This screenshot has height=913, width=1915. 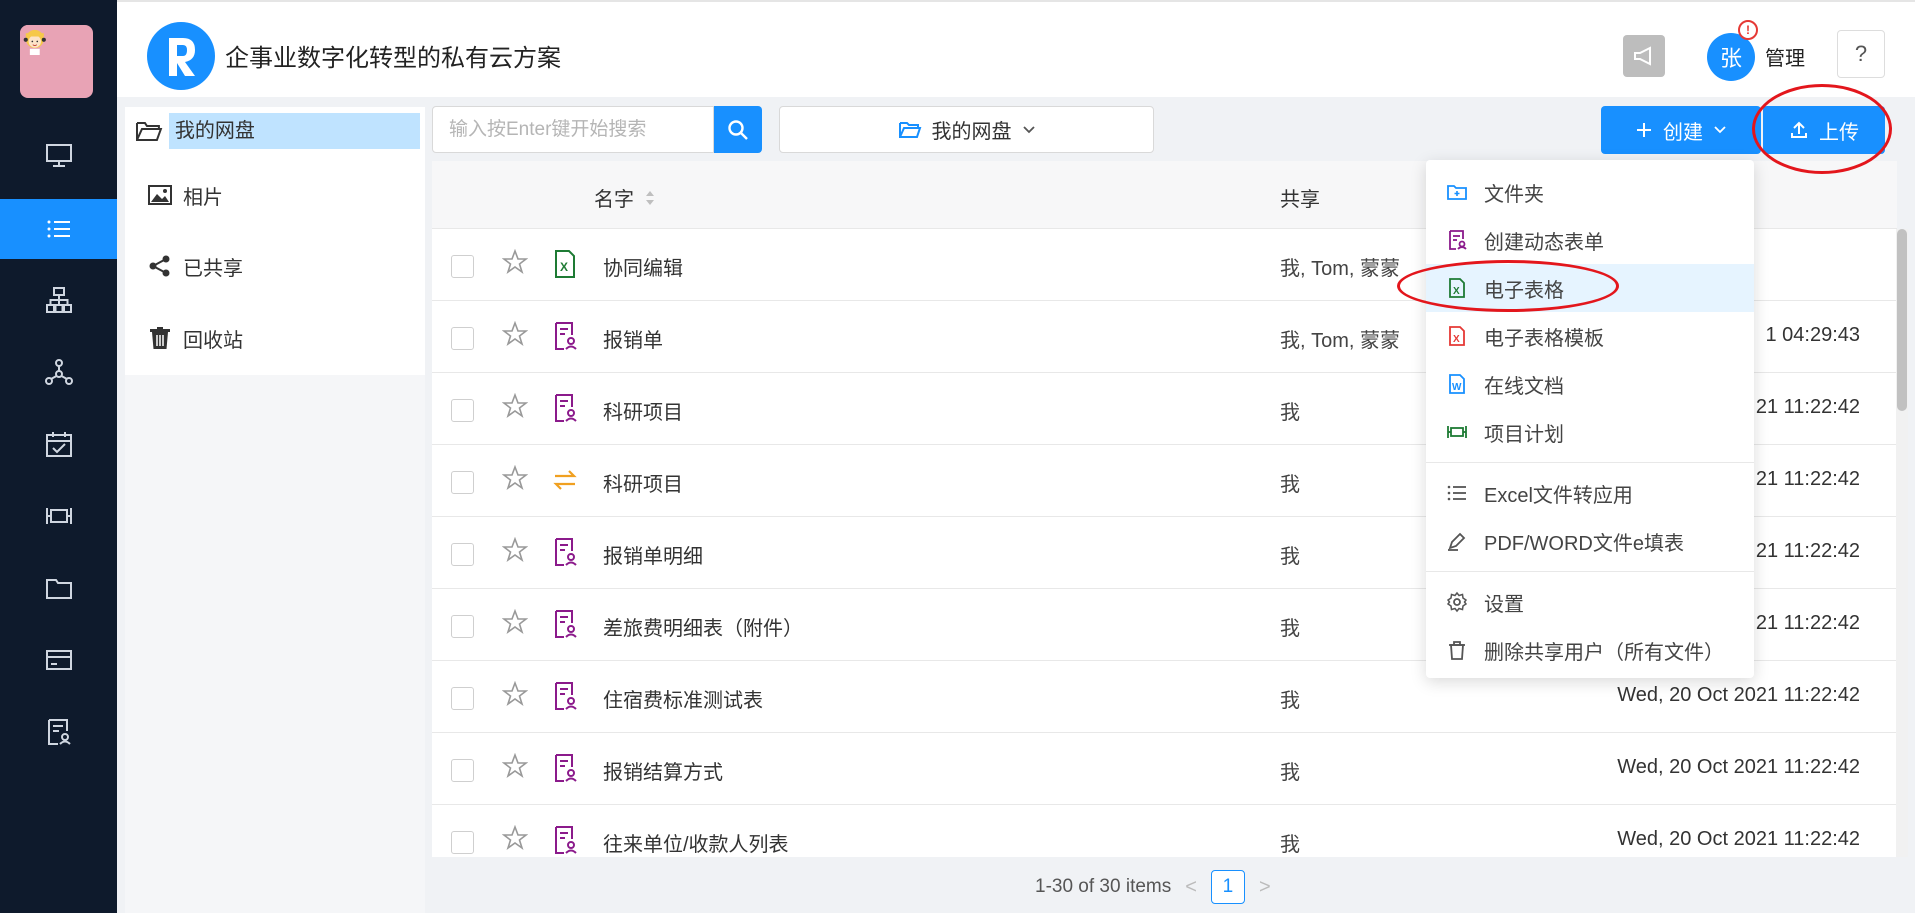 What do you see at coordinates (1748, 30) in the screenshot?
I see `notification-badge: !` at bounding box center [1748, 30].